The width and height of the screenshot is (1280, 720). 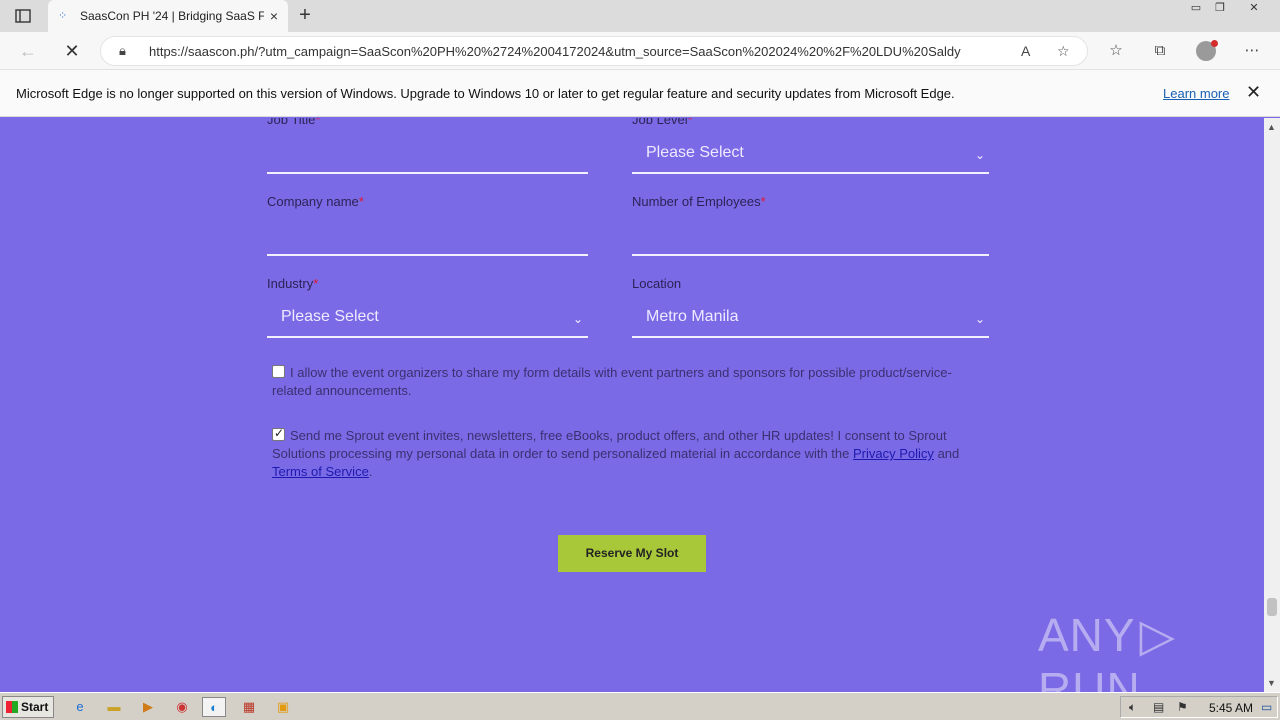 What do you see at coordinates (640, 706) in the screenshot?
I see `windows-taskbar: Start e ▬ ▶ ◉ ◐ ▦ ▣ 🔈︎ ▤ ⚑ 5:45 AM ▭` at bounding box center [640, 706].